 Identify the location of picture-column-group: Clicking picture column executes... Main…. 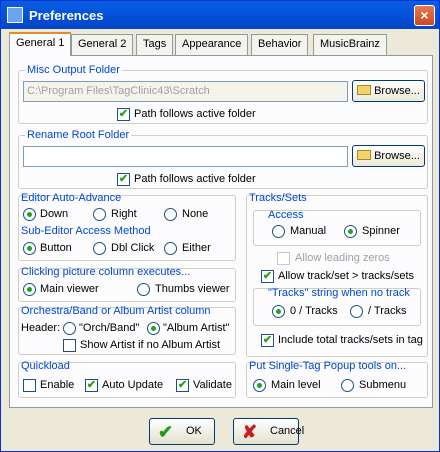
(127, 284).